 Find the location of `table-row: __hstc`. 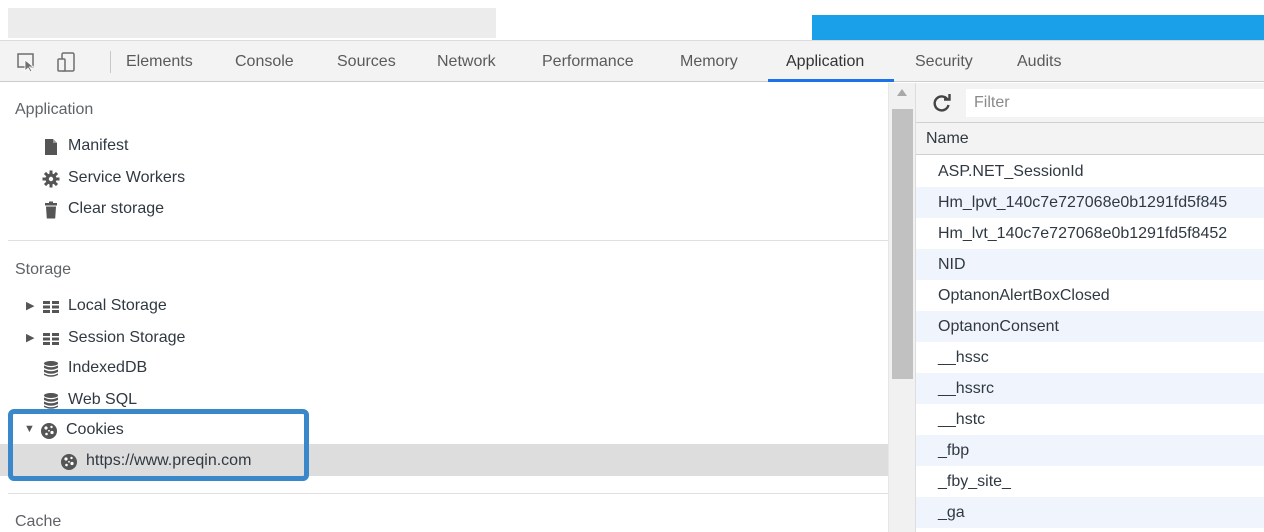

table-row: __hstc is located at coordinates (1090, 419).